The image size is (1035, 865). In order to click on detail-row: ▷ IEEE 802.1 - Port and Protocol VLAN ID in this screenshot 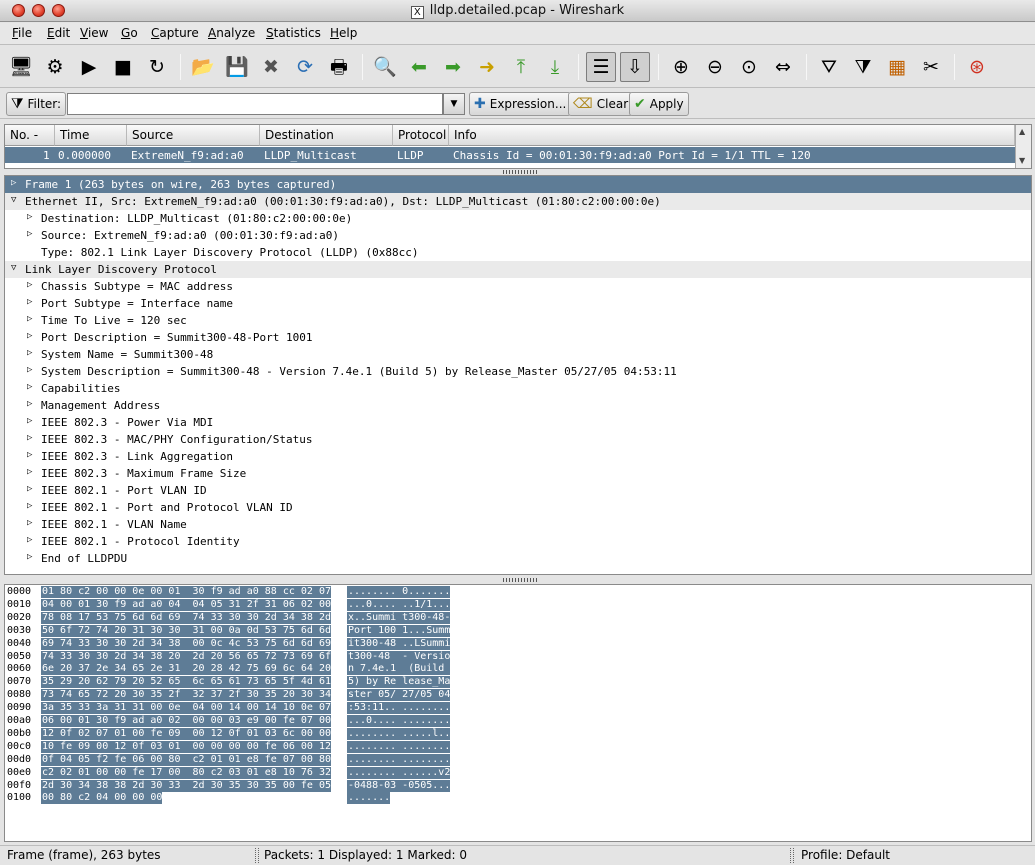, I will do `click(518, 507)`.